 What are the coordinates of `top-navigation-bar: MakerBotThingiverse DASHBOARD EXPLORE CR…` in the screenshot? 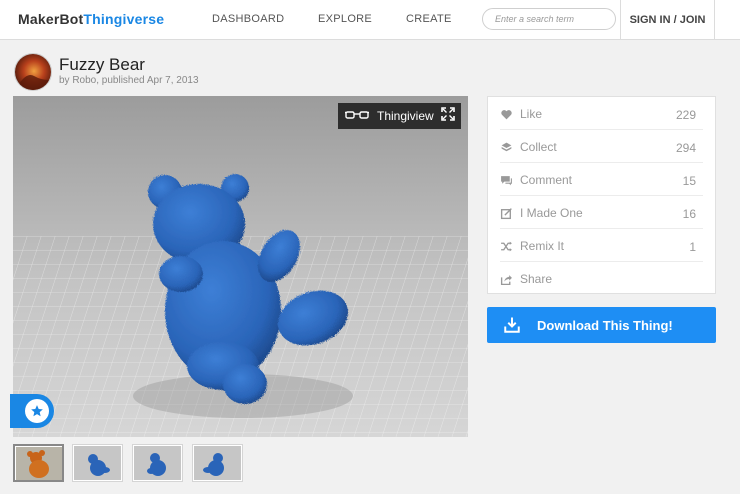 It's located at (370, 20).